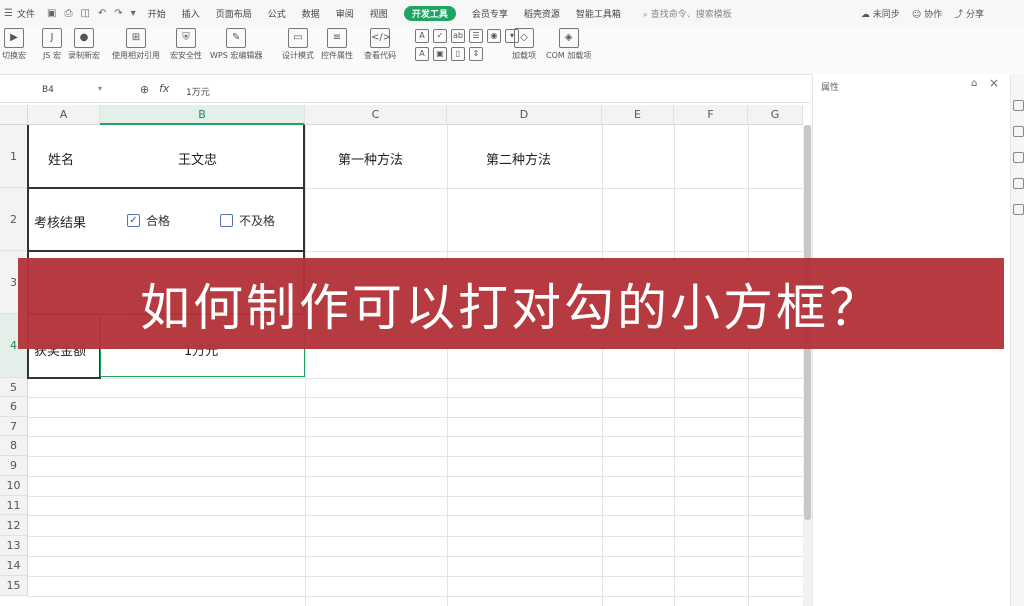  I want to click on checkbox-checked-icon: ✓, so click(133, 220).